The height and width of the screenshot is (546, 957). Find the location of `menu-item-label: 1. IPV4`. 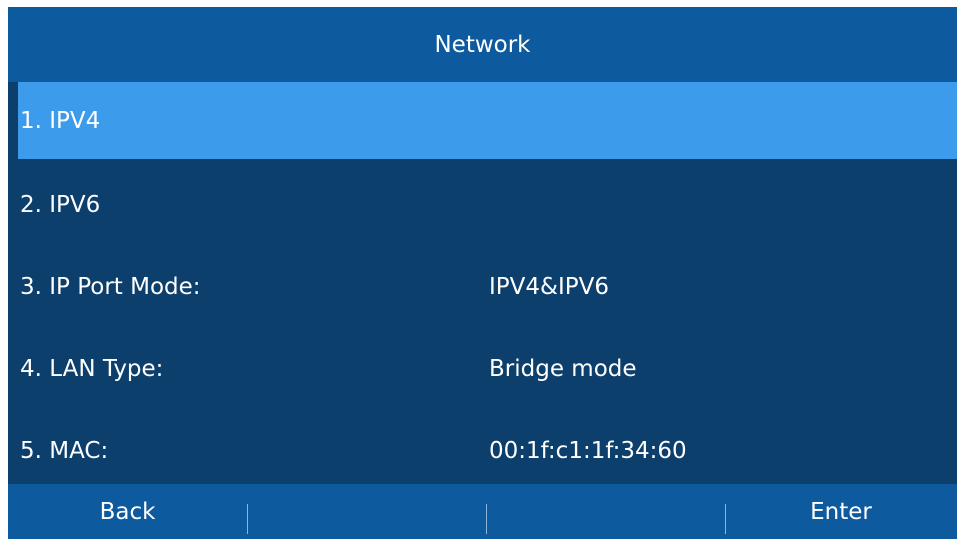

menu-item-label: 1. IPV4 is located at coordinates (60, 120).